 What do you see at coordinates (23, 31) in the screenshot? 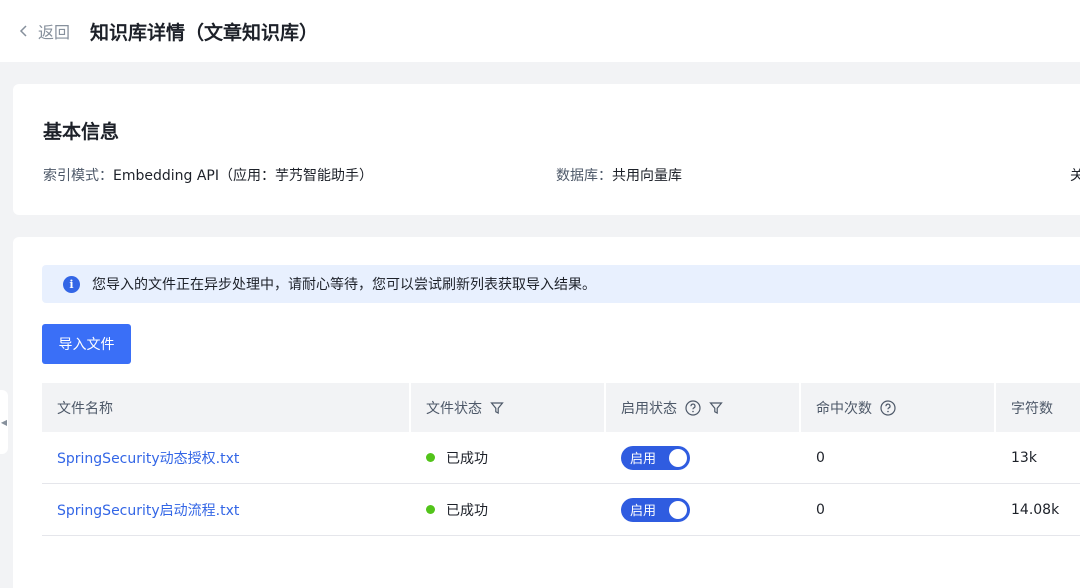
I see `chevron-left-icon` at bounding box center [23, 31].